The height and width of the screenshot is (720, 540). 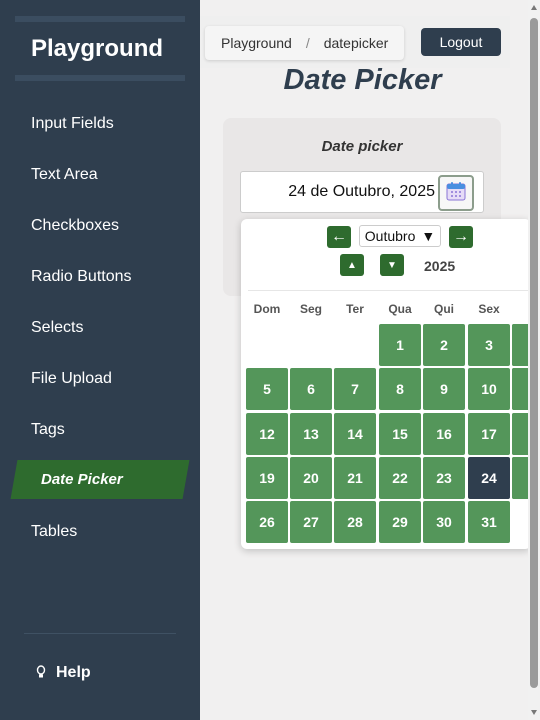 I want to click on calendar-divider, so click(x=388, y=290).